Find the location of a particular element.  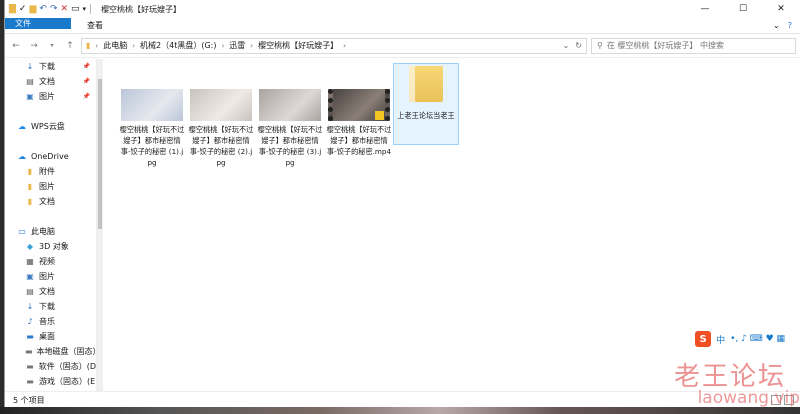

video-badge-icon is located at coordinates (379, 115).